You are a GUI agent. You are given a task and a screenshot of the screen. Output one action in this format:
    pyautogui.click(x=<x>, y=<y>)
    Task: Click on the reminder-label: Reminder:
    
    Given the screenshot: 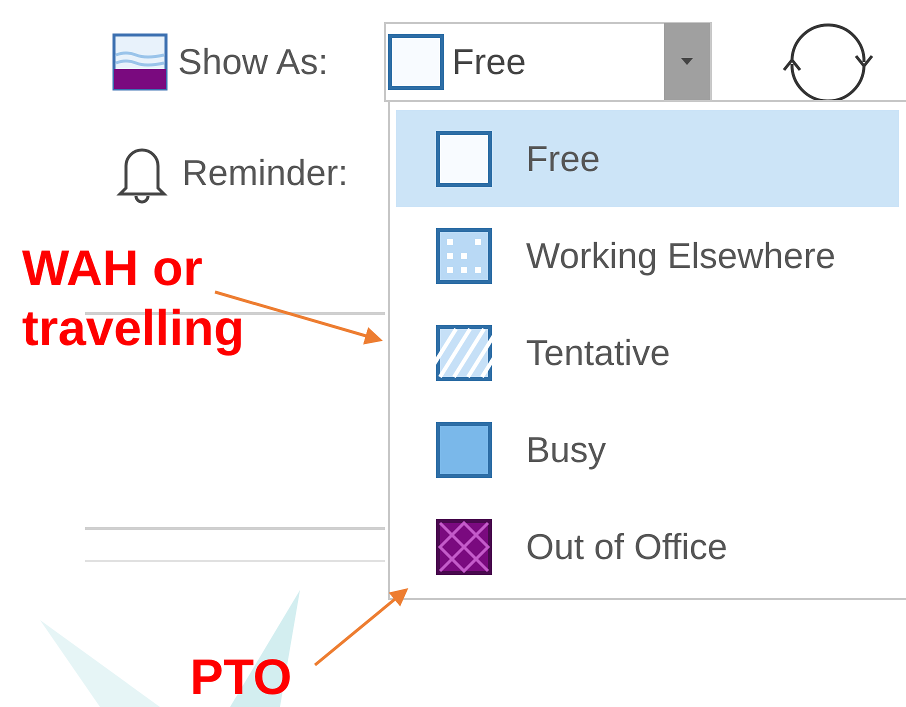 What is the action you would take?
    pyautogui.click(x=265, y=173)
    